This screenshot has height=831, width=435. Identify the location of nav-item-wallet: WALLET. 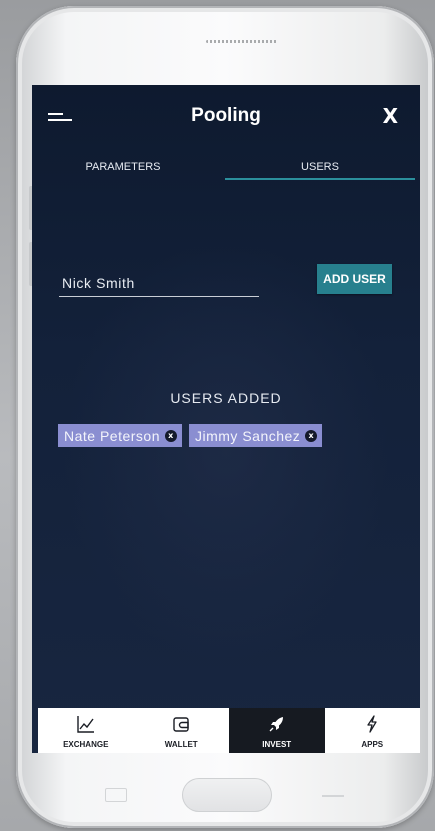
(182, 730).